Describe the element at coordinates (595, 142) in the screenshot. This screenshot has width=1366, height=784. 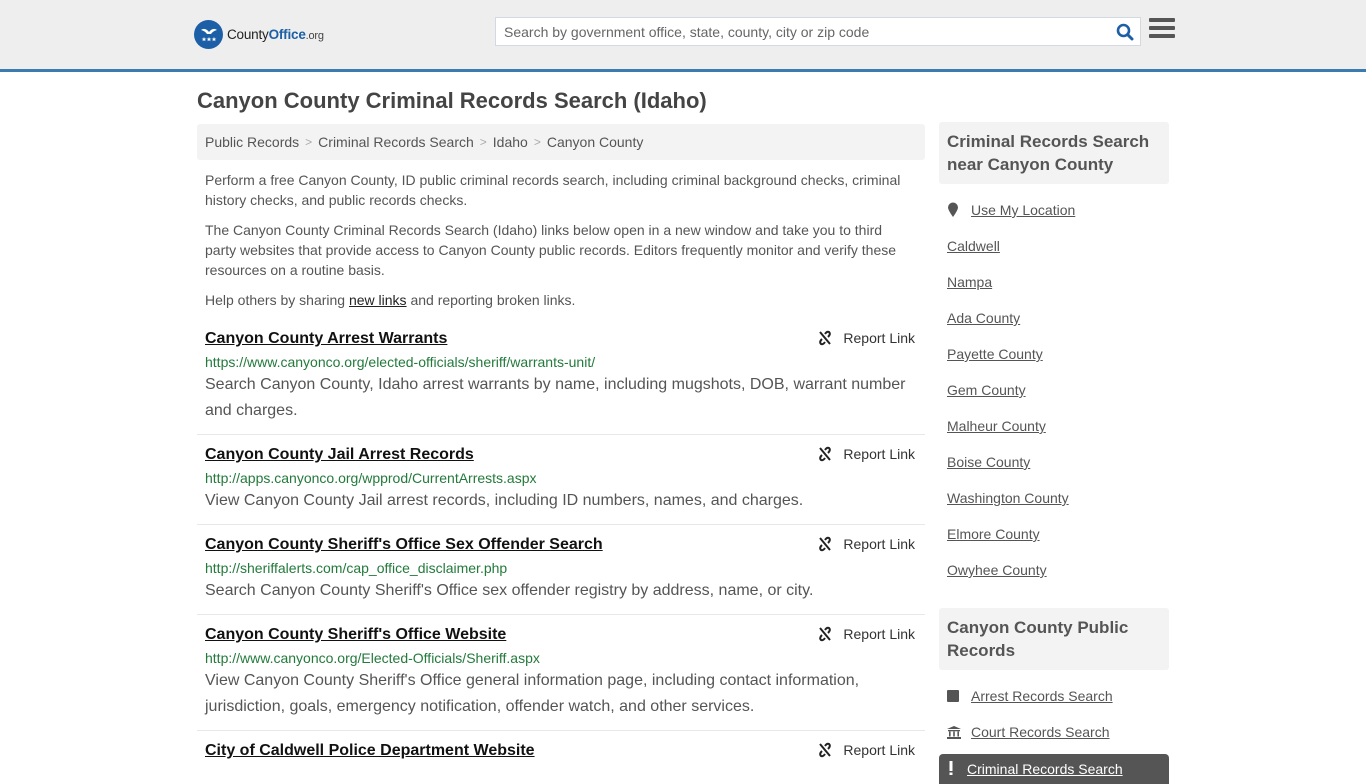
I see `breadcrumb-canyon-county: Canyon County` at that location.